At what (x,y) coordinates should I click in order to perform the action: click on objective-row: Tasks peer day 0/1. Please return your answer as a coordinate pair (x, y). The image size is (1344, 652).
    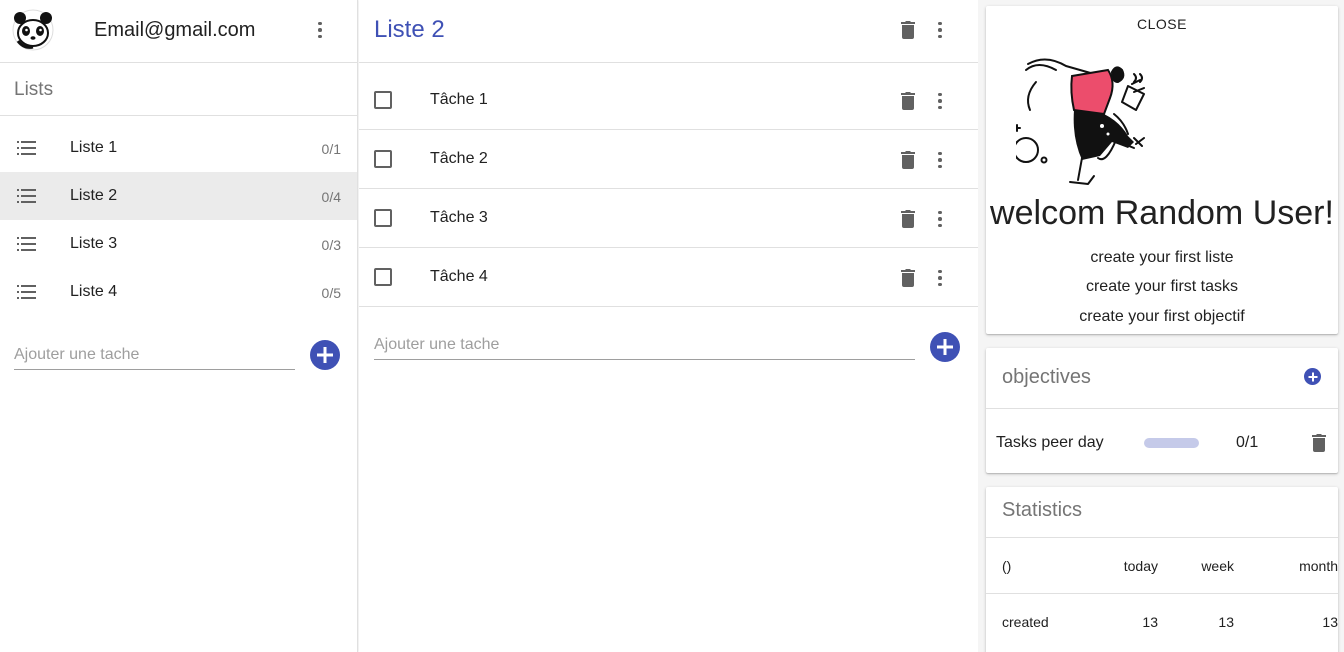
    Looking at the image, I should click on (1162, 441).